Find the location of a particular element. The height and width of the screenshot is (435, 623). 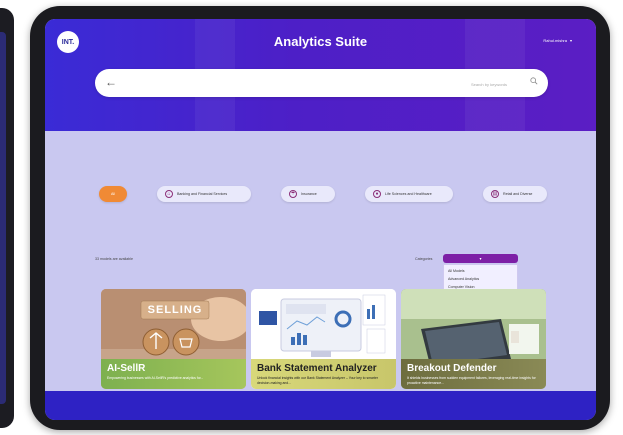

filter-pill-label: All is located at coordinates (113, 194).